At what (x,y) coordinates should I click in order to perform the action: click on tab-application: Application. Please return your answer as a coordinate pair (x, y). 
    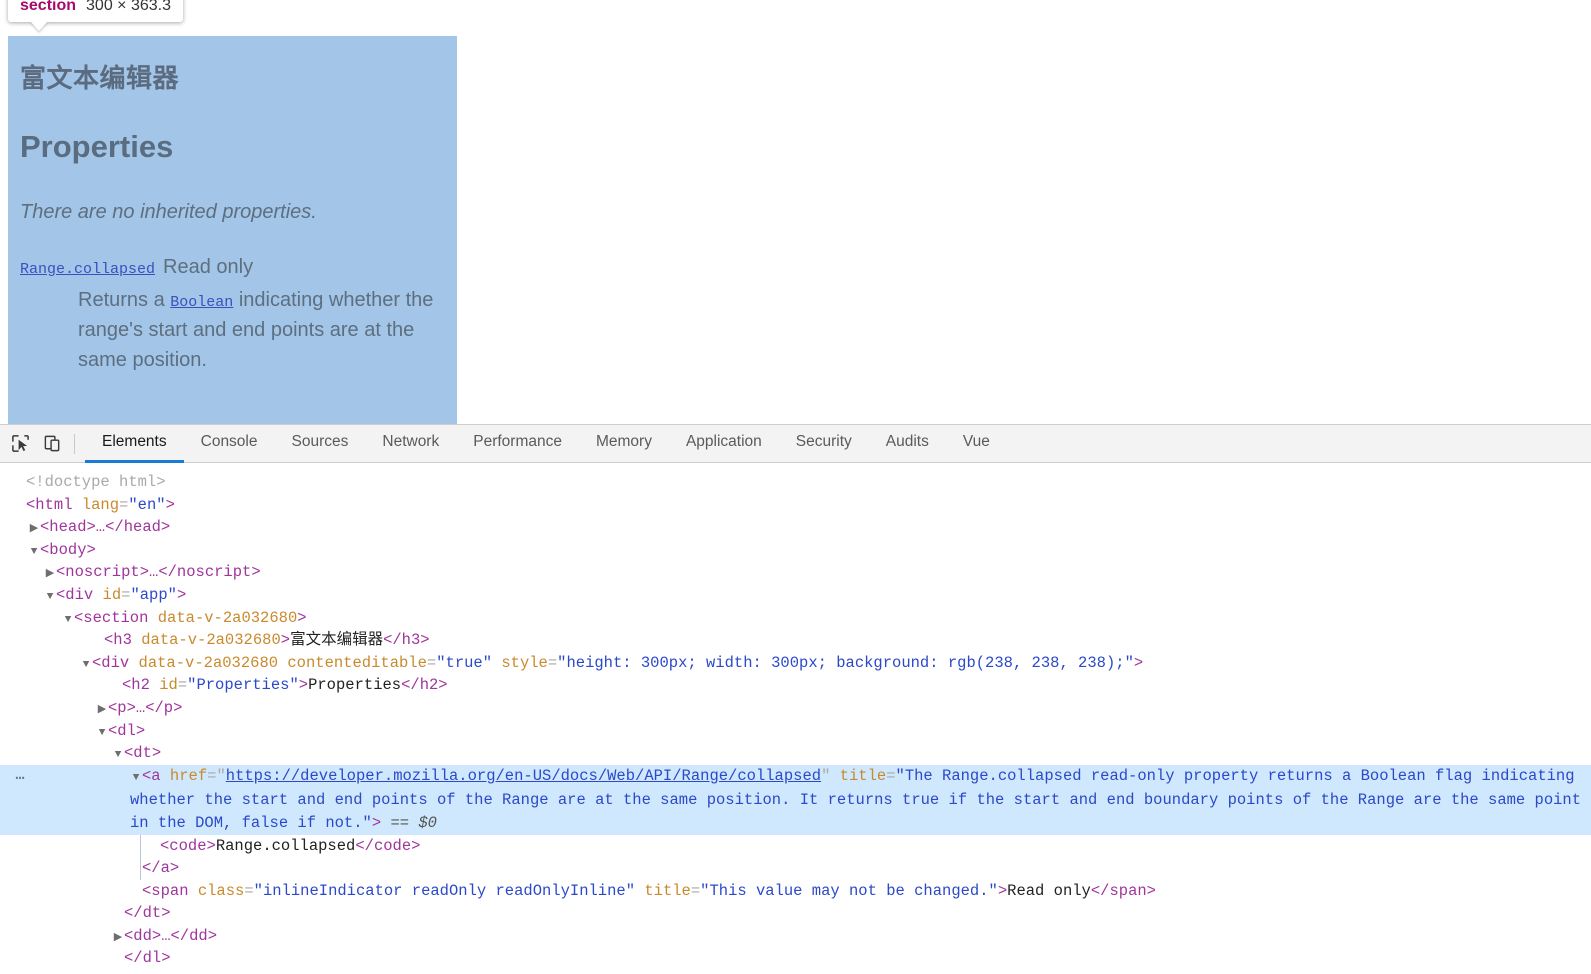
    Looking at the image, I should click on (724, 444).